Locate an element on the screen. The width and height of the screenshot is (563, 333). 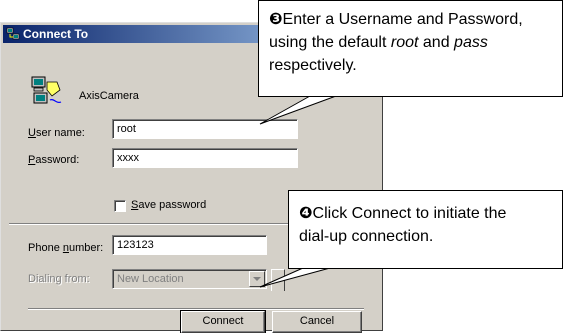
callout-step-3-line-3: respectively. is located at coordinates (313, 65).